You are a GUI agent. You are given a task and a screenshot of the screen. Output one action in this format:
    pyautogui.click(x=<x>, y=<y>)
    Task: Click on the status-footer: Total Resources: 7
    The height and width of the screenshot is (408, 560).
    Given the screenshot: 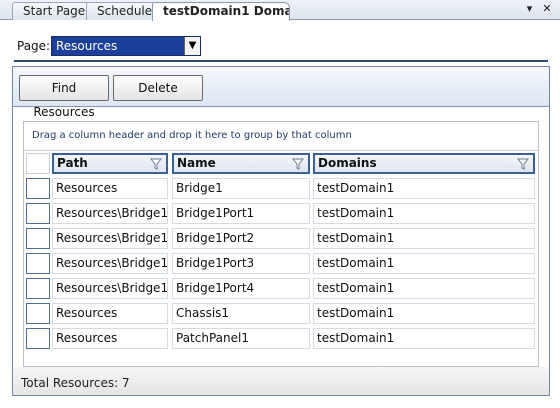 What is the action you would take?
    pyautogui.click(x=281, y=381)
    